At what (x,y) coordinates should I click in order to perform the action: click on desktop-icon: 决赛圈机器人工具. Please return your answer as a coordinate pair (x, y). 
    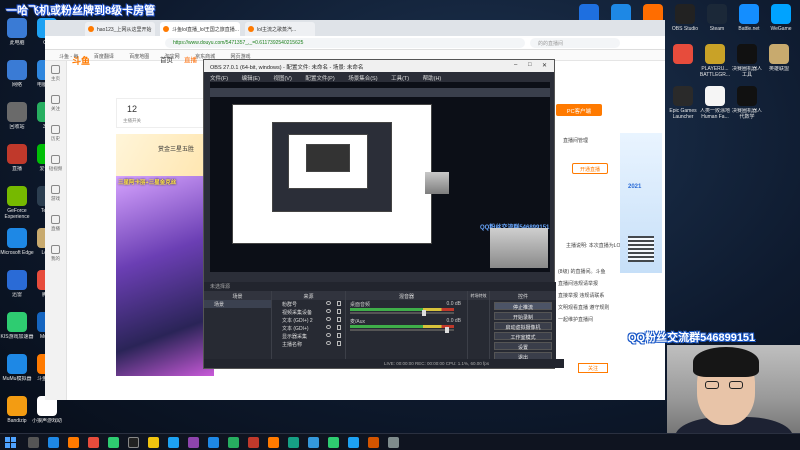
    Looking at the image, I should click on (747, 61).